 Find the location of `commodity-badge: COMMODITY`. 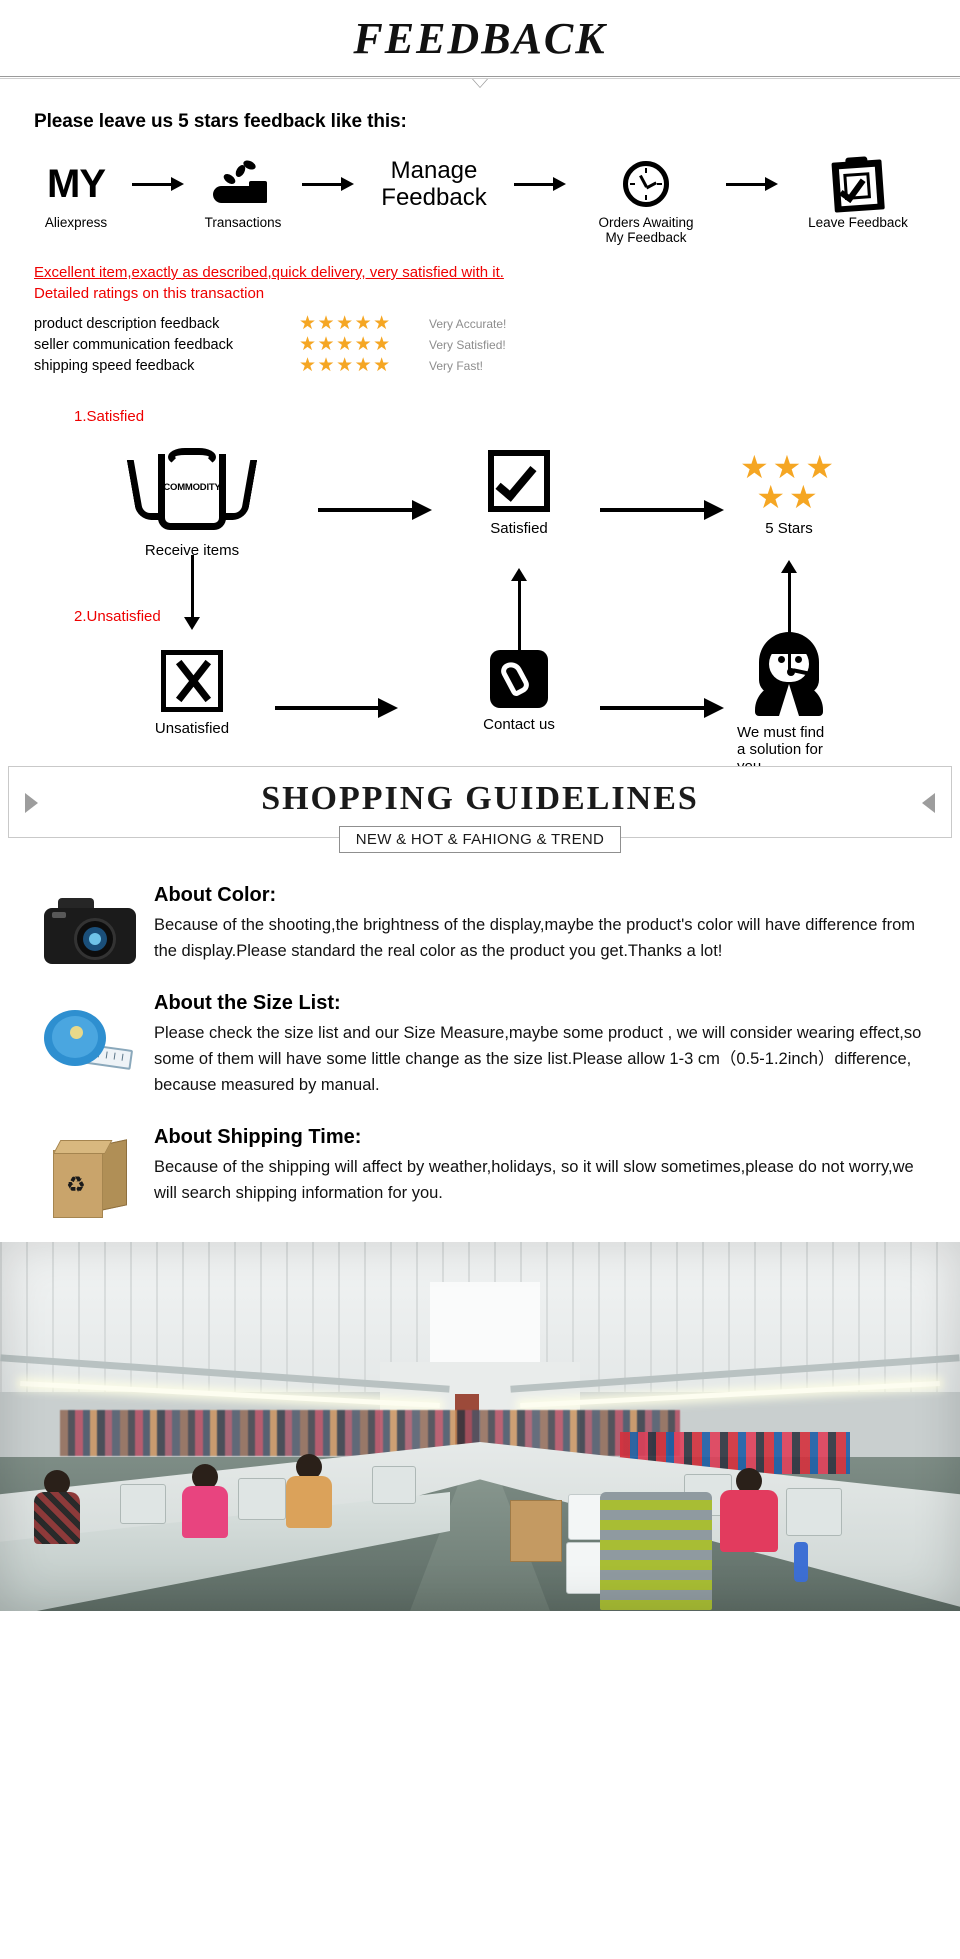

commodity-badge: COMMODITY is located at coordinates (192, 487).